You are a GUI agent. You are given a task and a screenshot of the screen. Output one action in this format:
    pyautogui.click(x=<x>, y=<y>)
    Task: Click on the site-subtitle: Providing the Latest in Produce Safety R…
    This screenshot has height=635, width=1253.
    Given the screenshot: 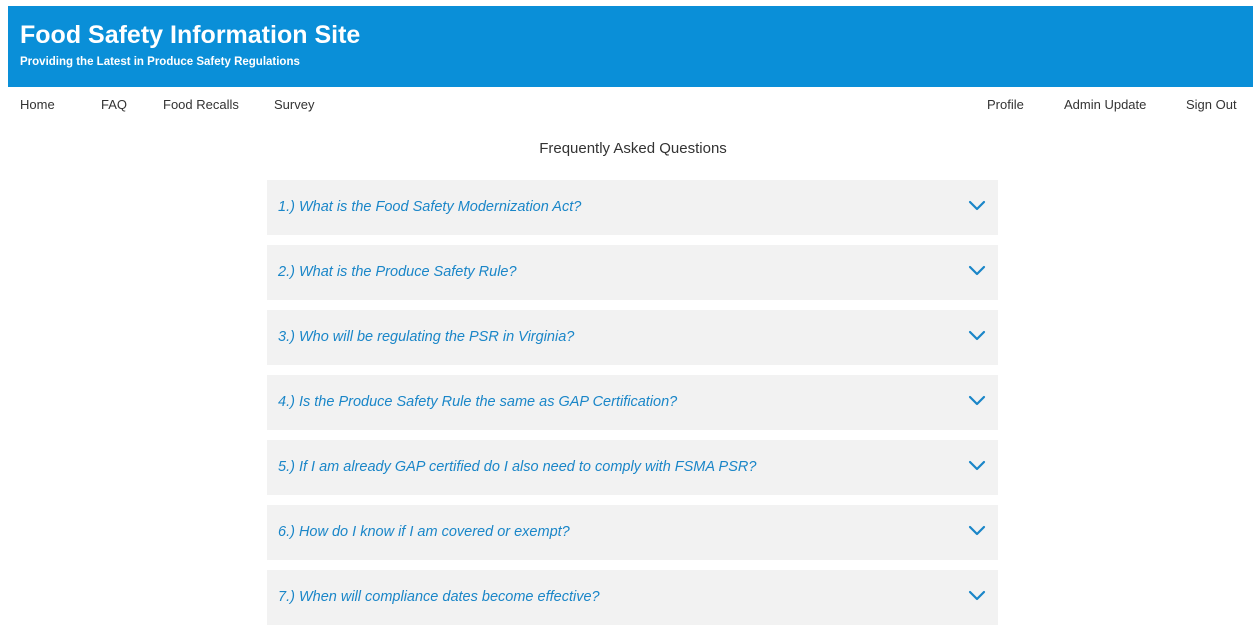 What is the action you would take?
    pyautogui.click(x=160, y=62)
    